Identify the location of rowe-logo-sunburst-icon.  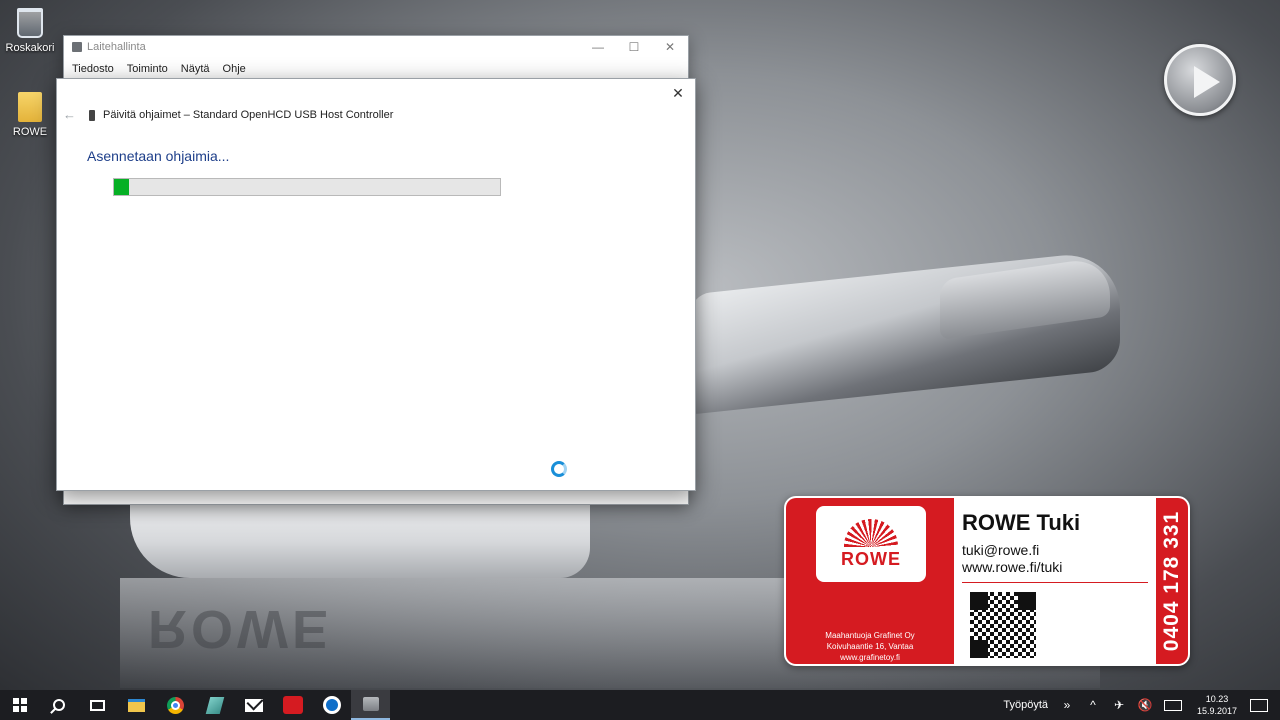
(871, 532).